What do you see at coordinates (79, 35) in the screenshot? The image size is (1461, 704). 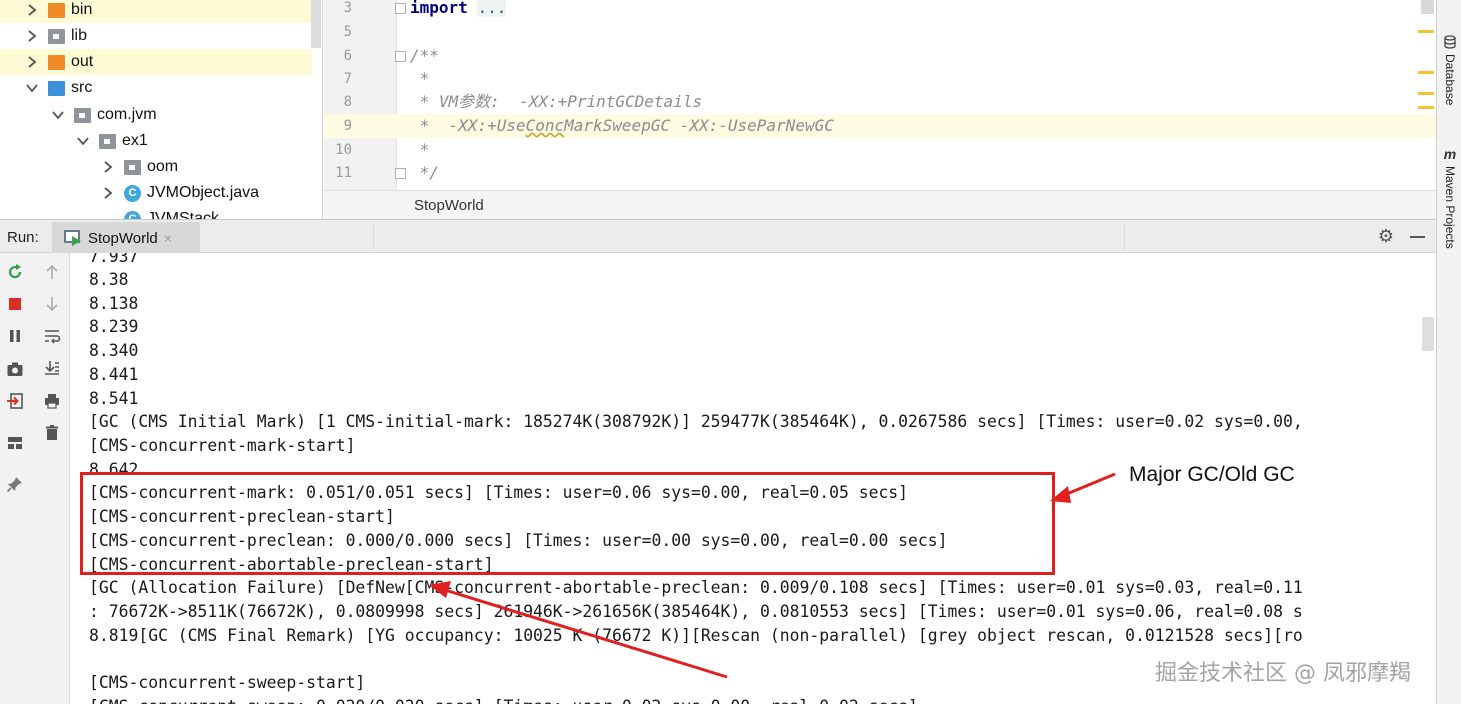 I see `tree-item-label: lib` at bounding box center [79, 35].